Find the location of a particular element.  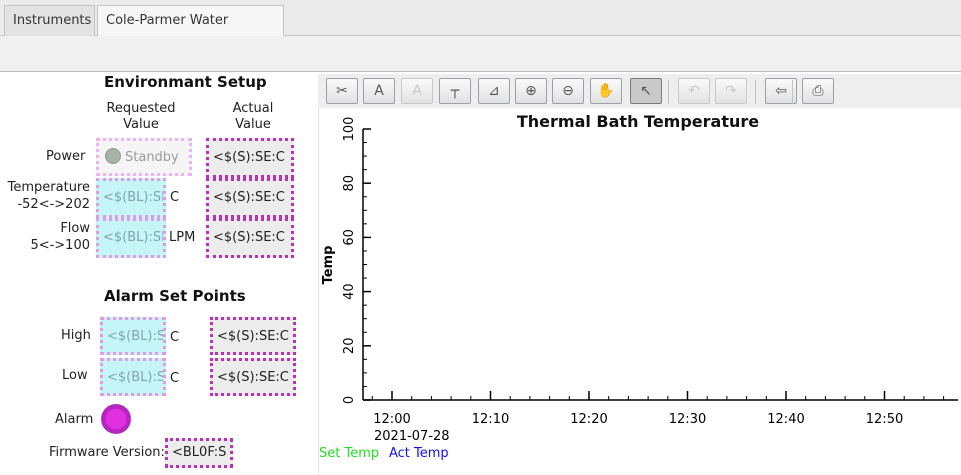

flow-unit: LPM is located at coordinates (182, 237).